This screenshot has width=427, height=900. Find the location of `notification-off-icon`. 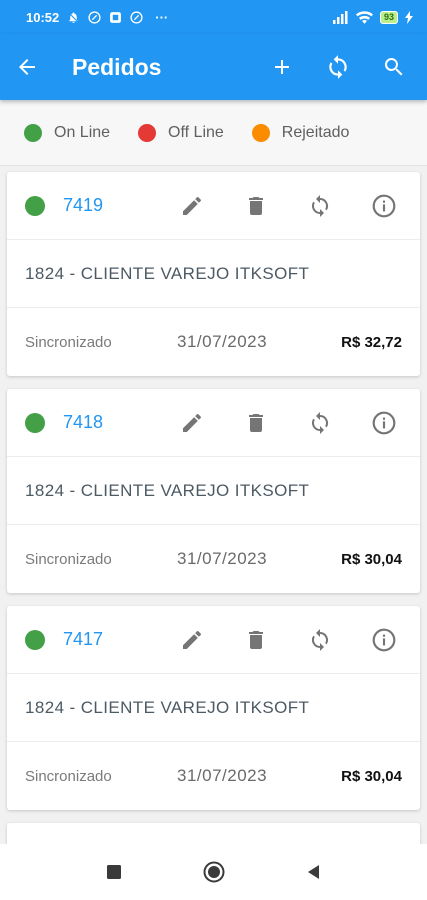

notification-off-icon is located at coordinates (74, 17).